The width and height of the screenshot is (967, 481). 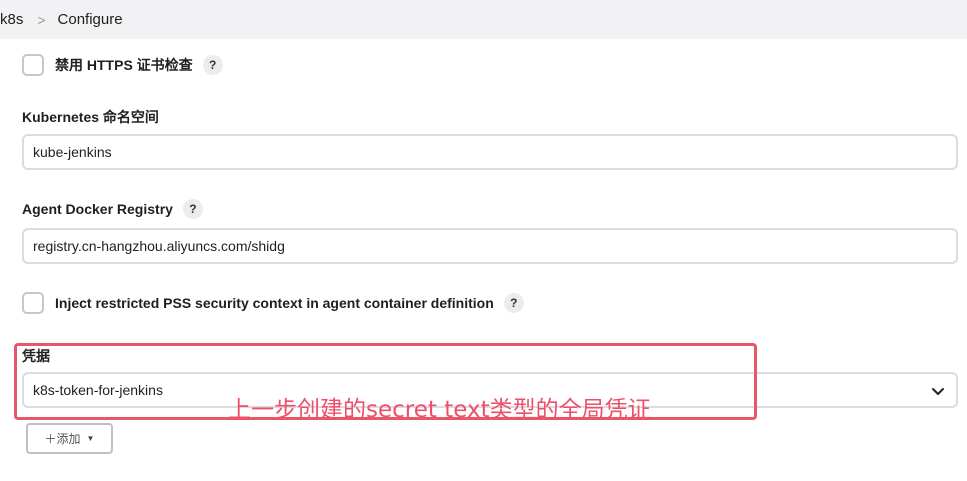 I want to click on inject-pss-checkbox, so click(x=33, y=303).